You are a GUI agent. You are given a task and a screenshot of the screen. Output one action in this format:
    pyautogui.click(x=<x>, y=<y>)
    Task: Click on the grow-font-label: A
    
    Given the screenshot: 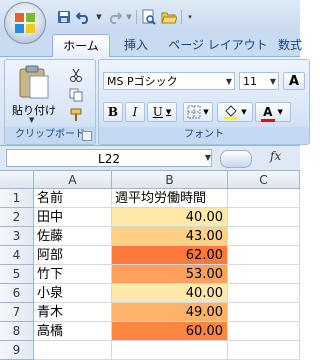 What is the action you would take?
    pyautogui.click(x=294, y=81)
    